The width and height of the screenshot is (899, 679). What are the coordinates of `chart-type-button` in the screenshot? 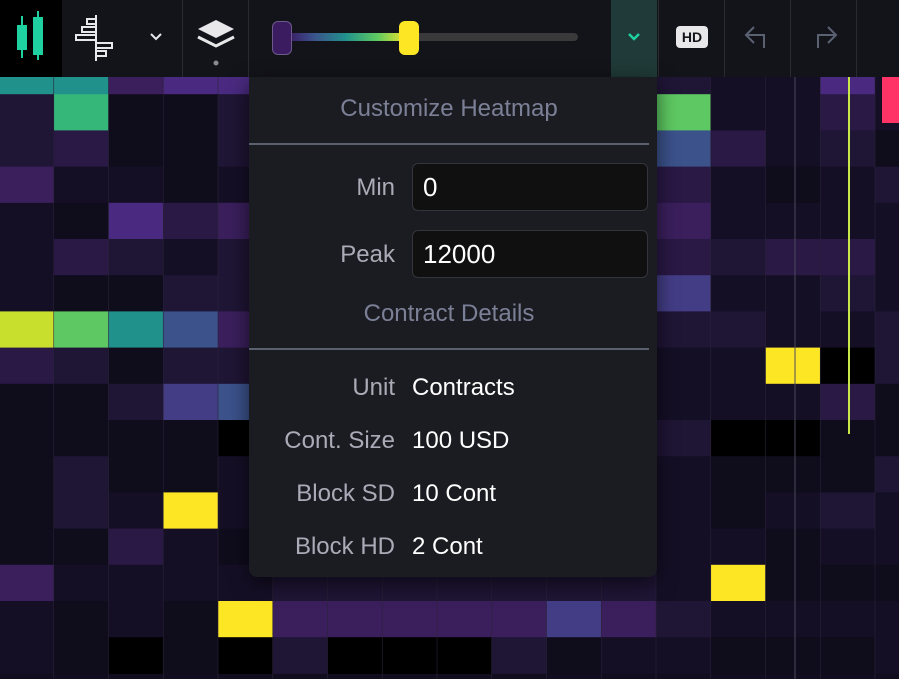 It's located at (31, 38).